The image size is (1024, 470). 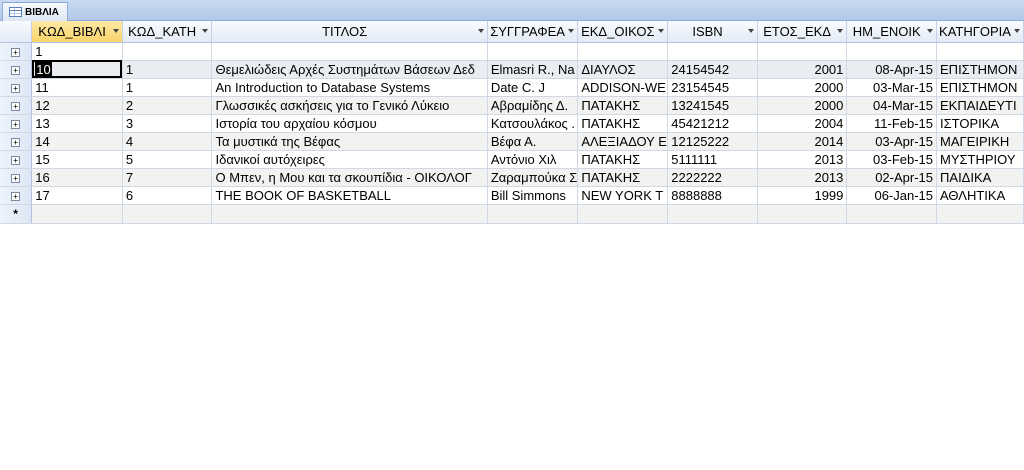 What do you see at coordinates (802, 32) in the screenshot?
I see `column-header-etos-ekd: ΕΤΟΣ_ΕΚΔ` at bounding box center [802, 32].